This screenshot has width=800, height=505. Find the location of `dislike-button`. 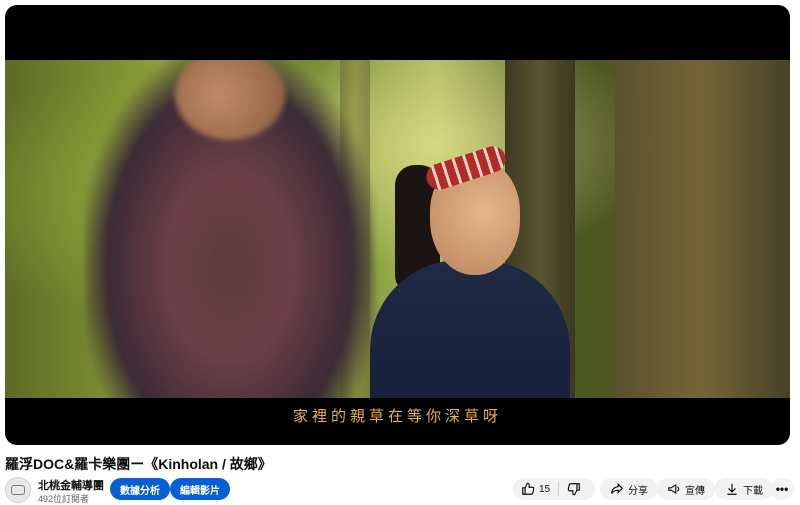

dislike-button is located at coordinates (574, 489).